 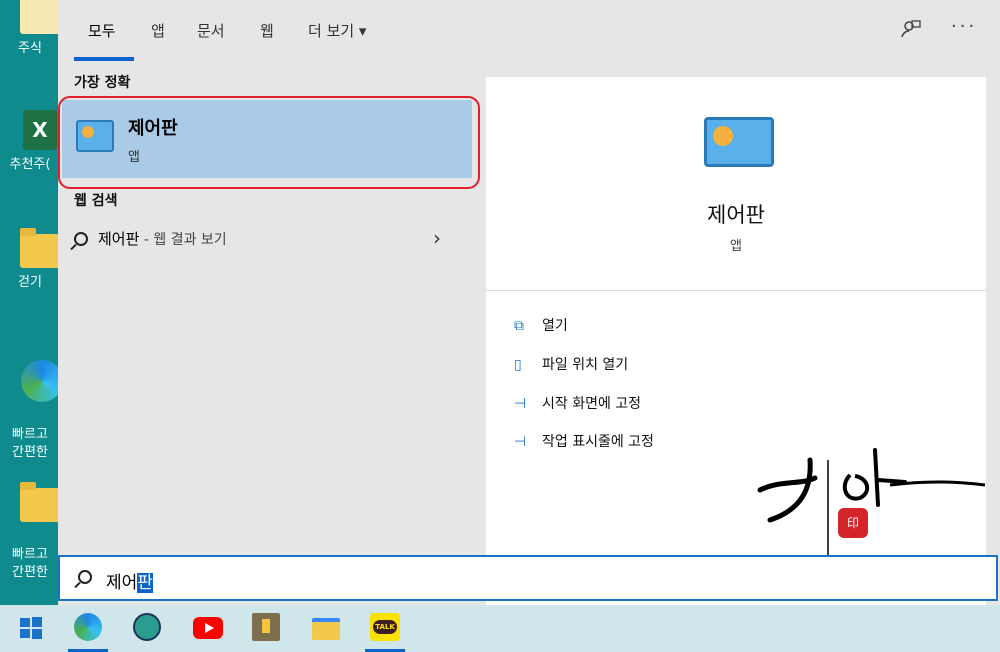 What do you see at coordinates (102, 30) in the screenshot?
I see `tab-all: 모두` at bounding box center [102, 30].